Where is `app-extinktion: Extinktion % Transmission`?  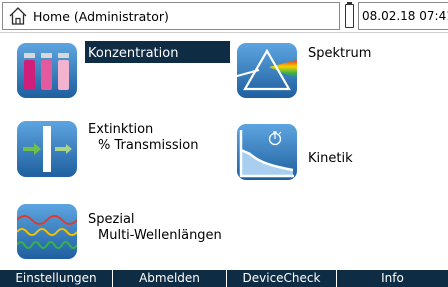
app-extinktion: Extinktion % Transmission is located at coordinates (124, 151).